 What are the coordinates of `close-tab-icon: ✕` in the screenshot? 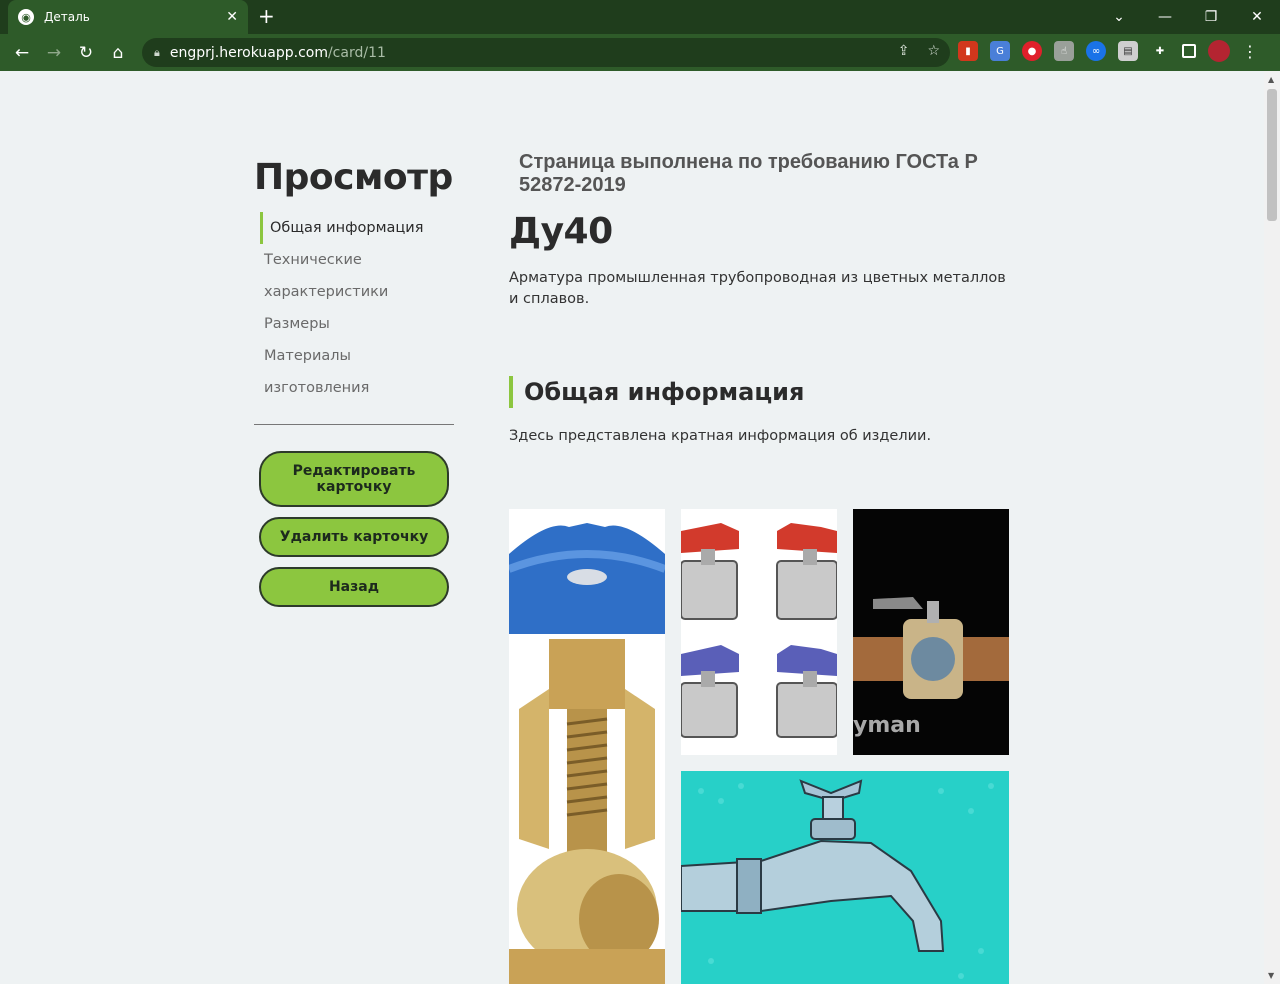 It's located at (232, 17).